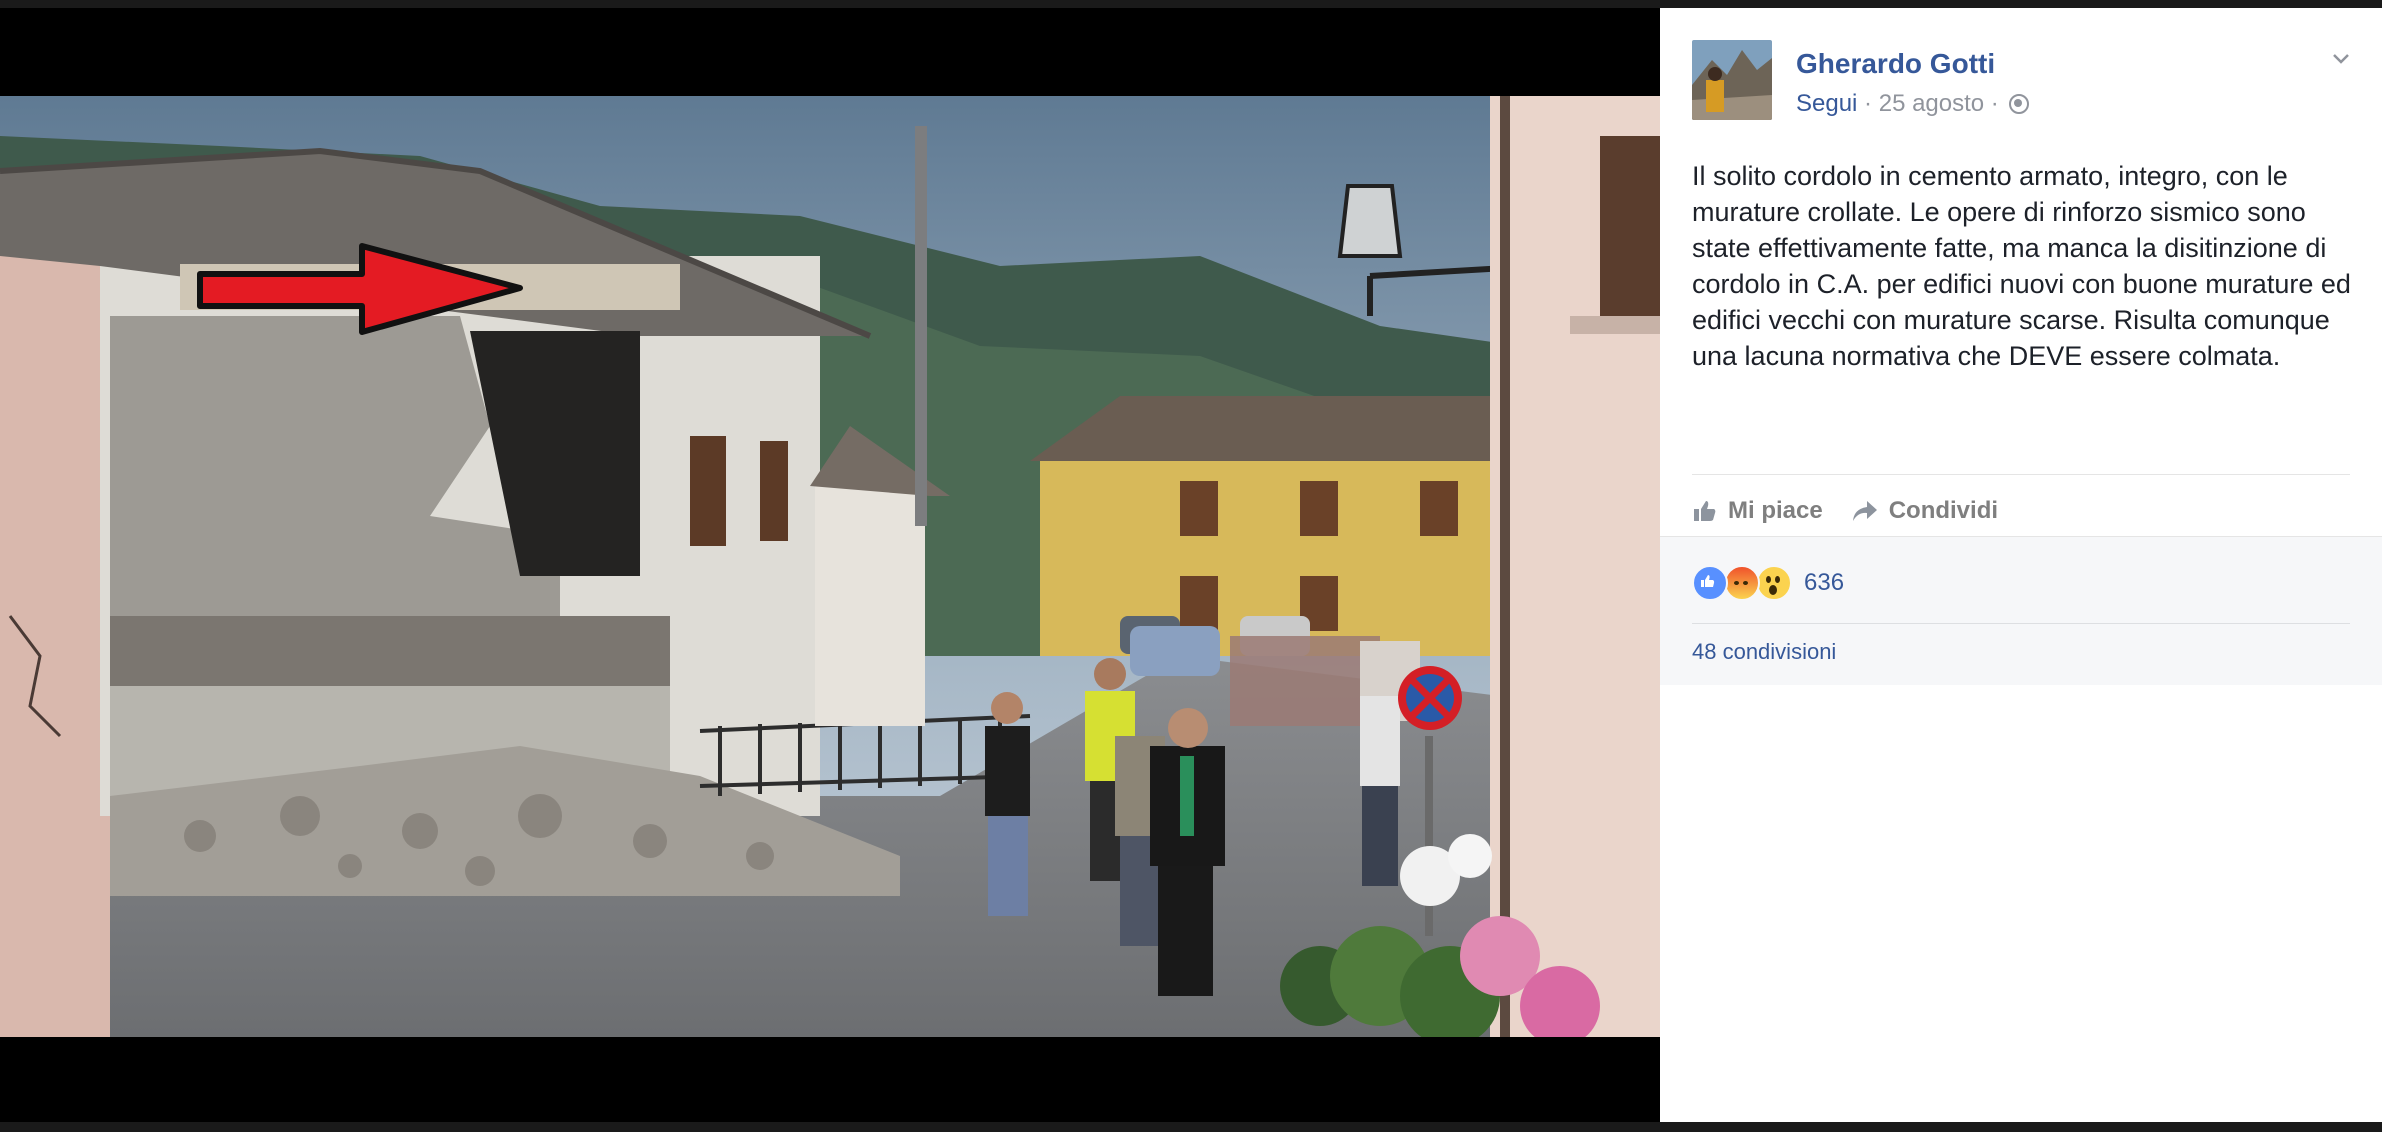 The image size is (2382, 1132). What do you see at coordinates (1764, 652) in the screenshot?
I see `shares-count: 48 condivisioni` at bounding box center [1764, 652].